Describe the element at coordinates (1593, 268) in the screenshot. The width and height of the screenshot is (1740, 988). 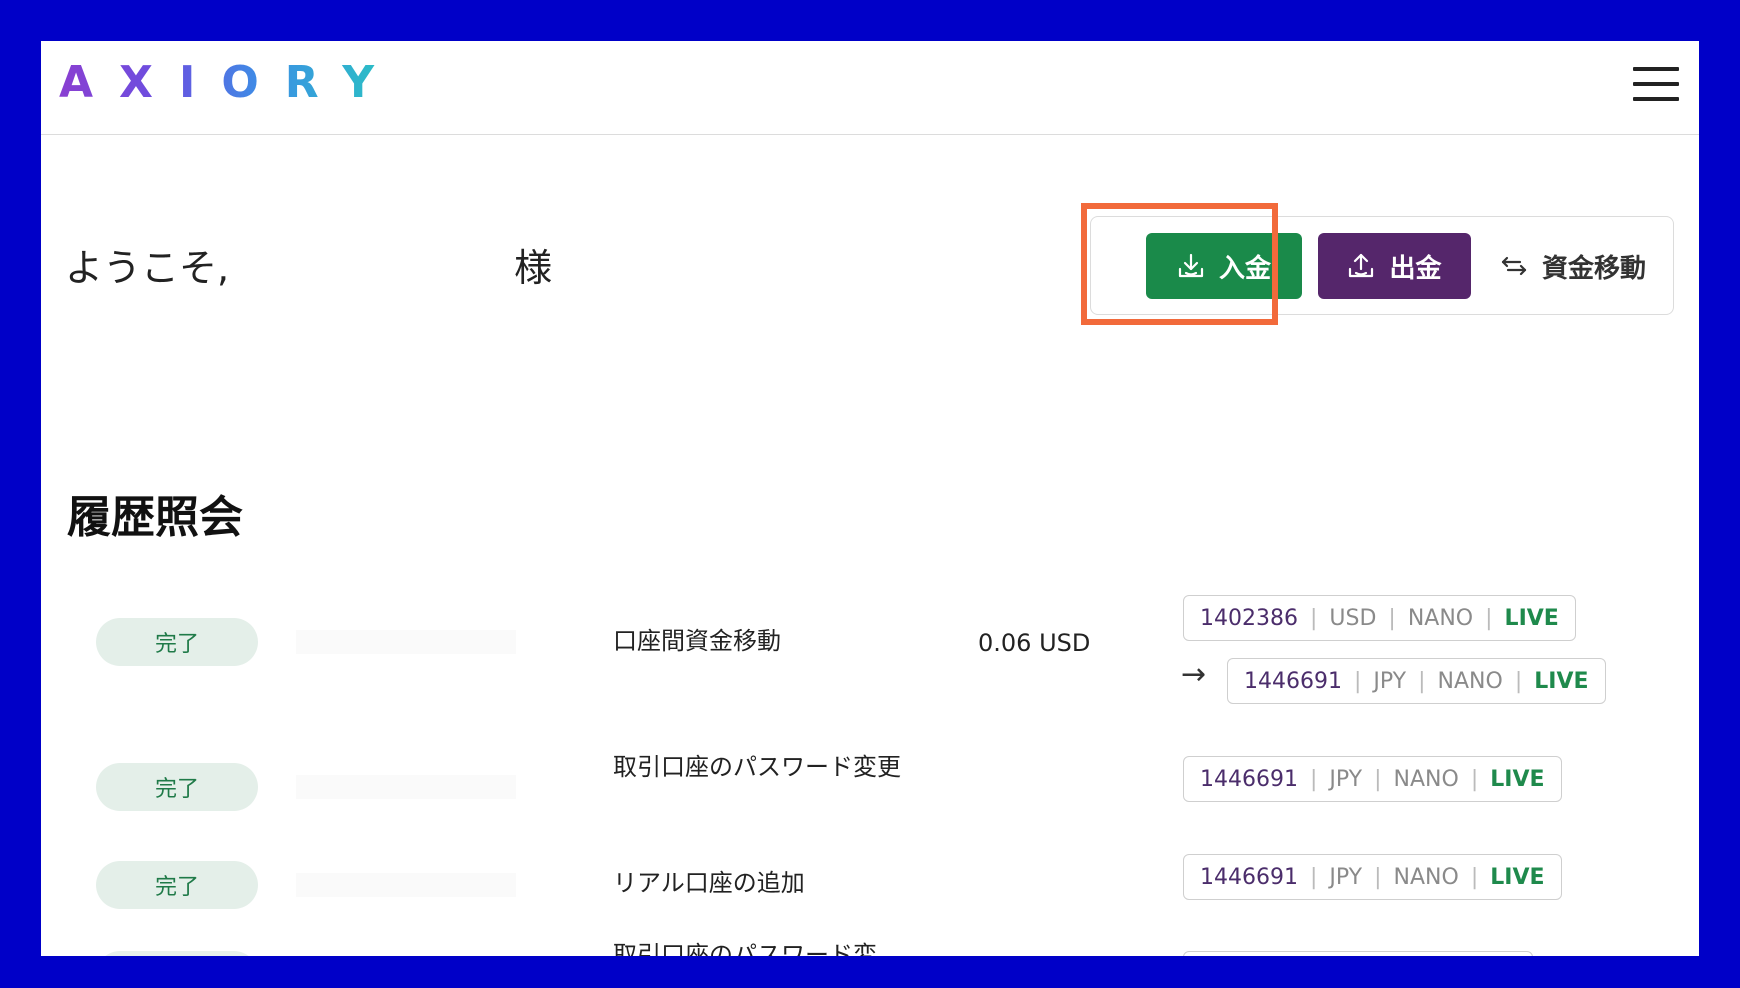
I see `transfer-label: 資金移動` at that location.